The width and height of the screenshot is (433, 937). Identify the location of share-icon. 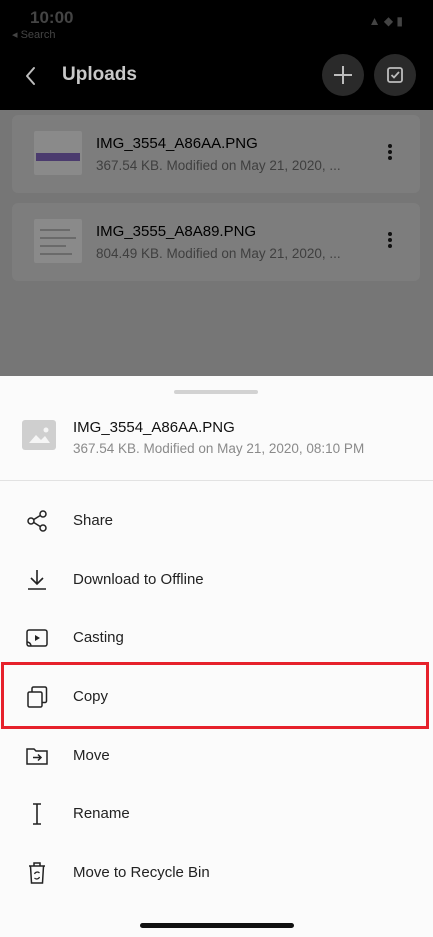
(37, 521).